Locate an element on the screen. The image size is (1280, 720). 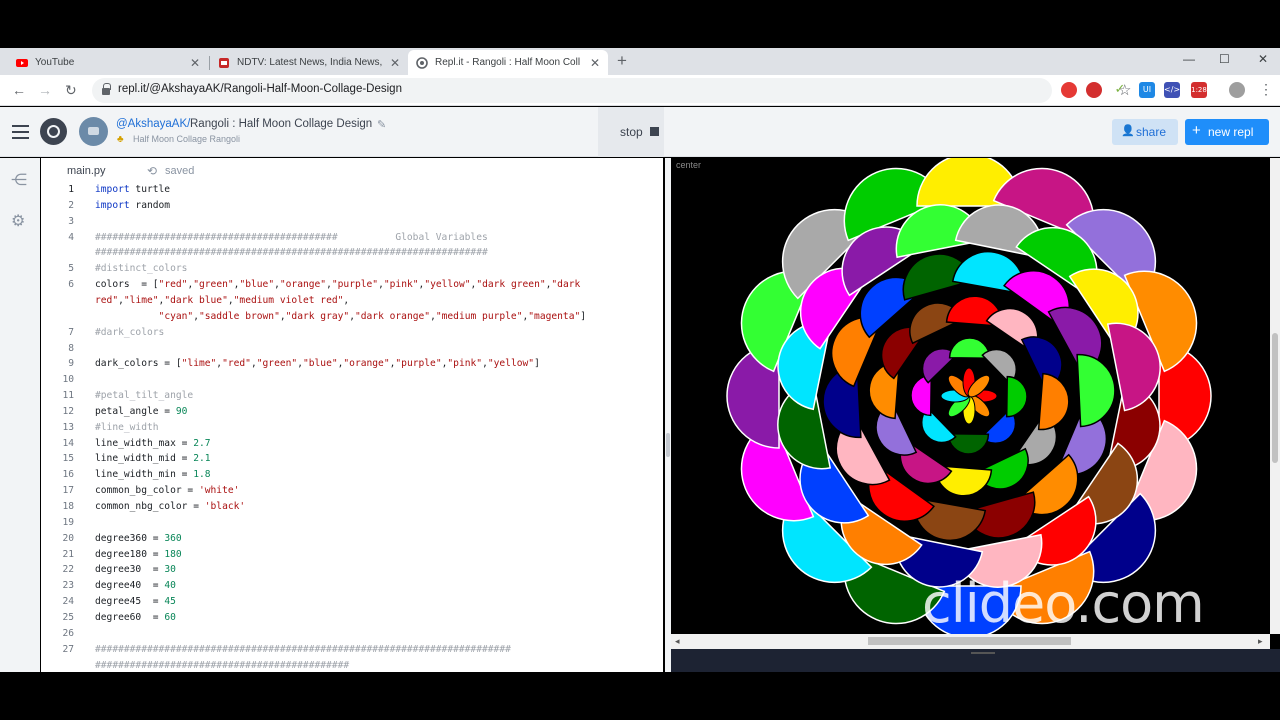
code-line: line_width_min = 1.8 is located at coordinates (153, 474).